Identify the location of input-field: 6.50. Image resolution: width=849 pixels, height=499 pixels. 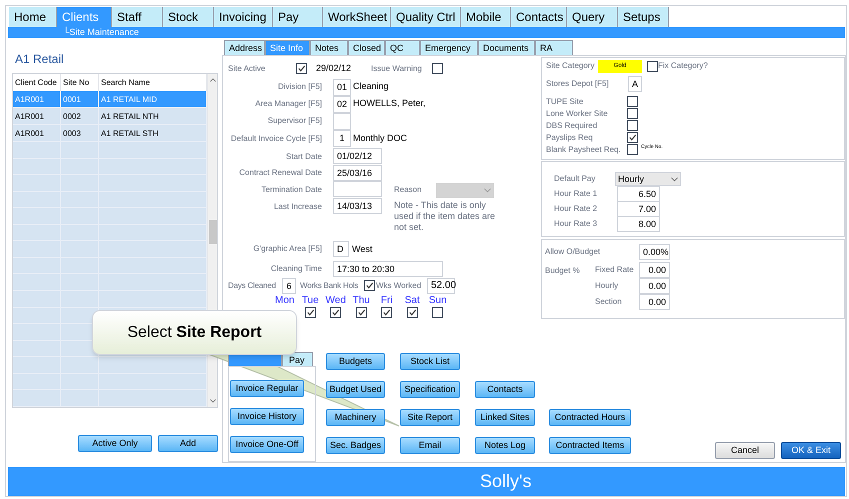
(638, 194).